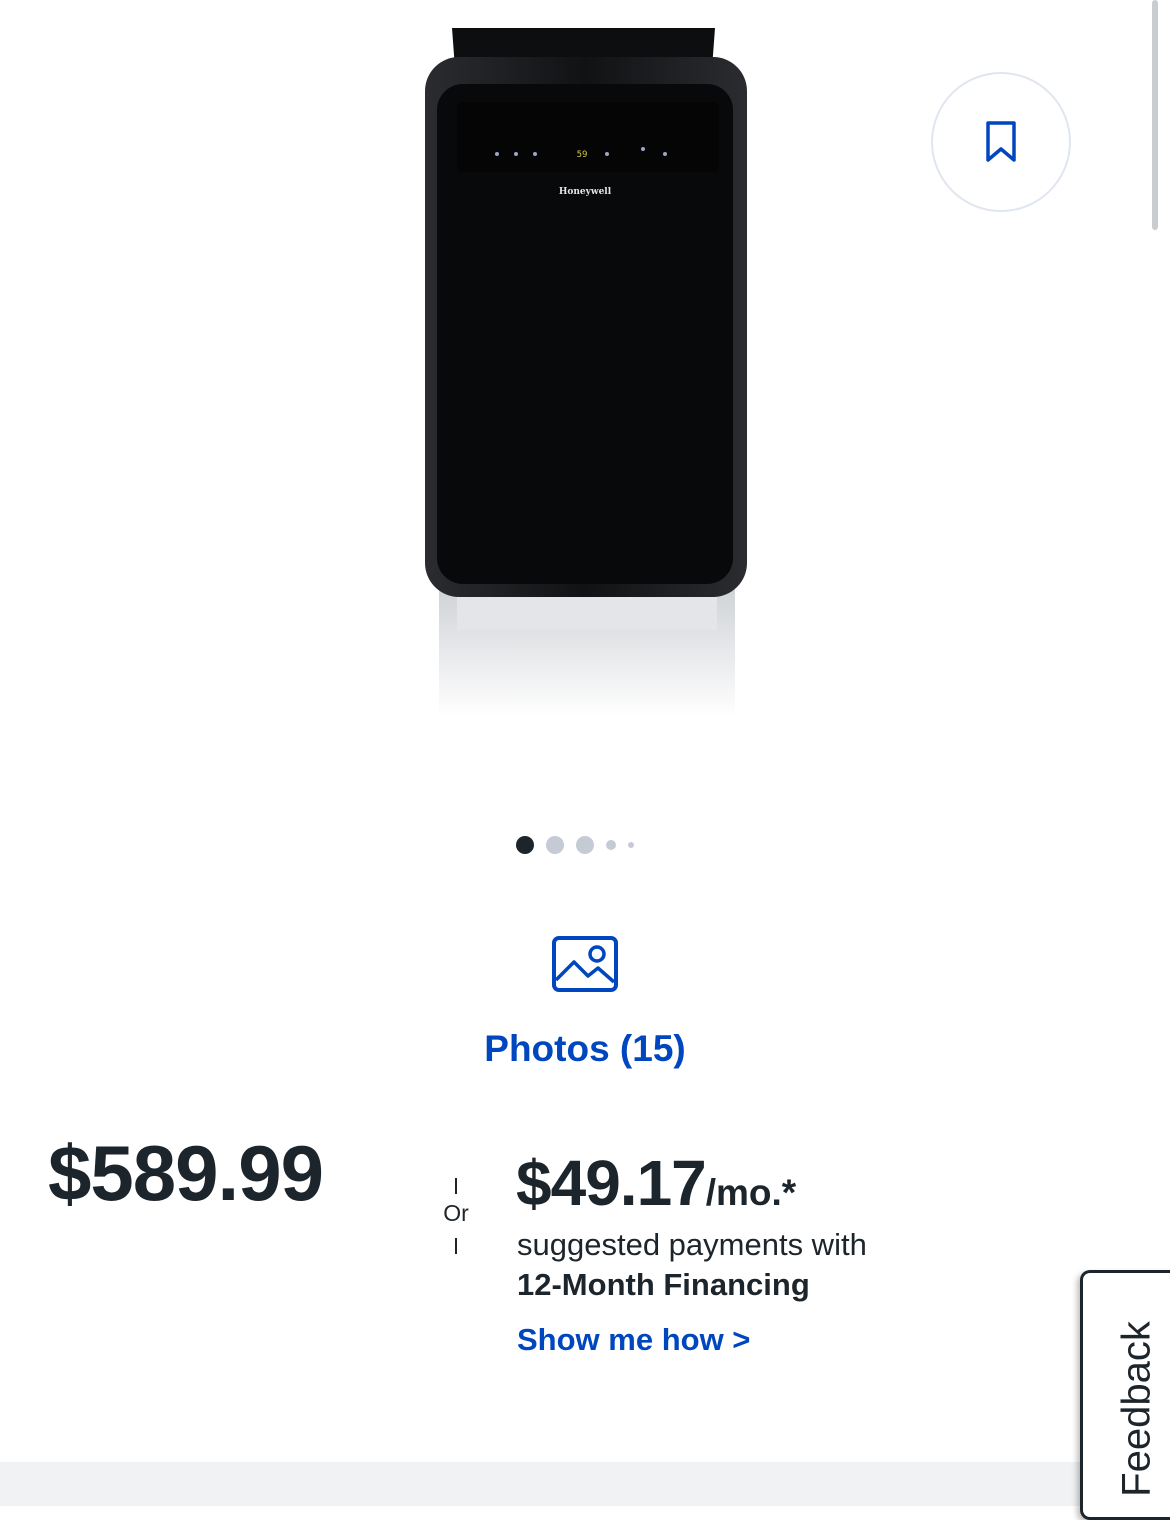 Image resolution: width=1170 pixels, height=1520 pixels. What do you see at coordinates (1155, 115) in the screenshot?
I see `scrollbar` at bounding box center [1155, 115].